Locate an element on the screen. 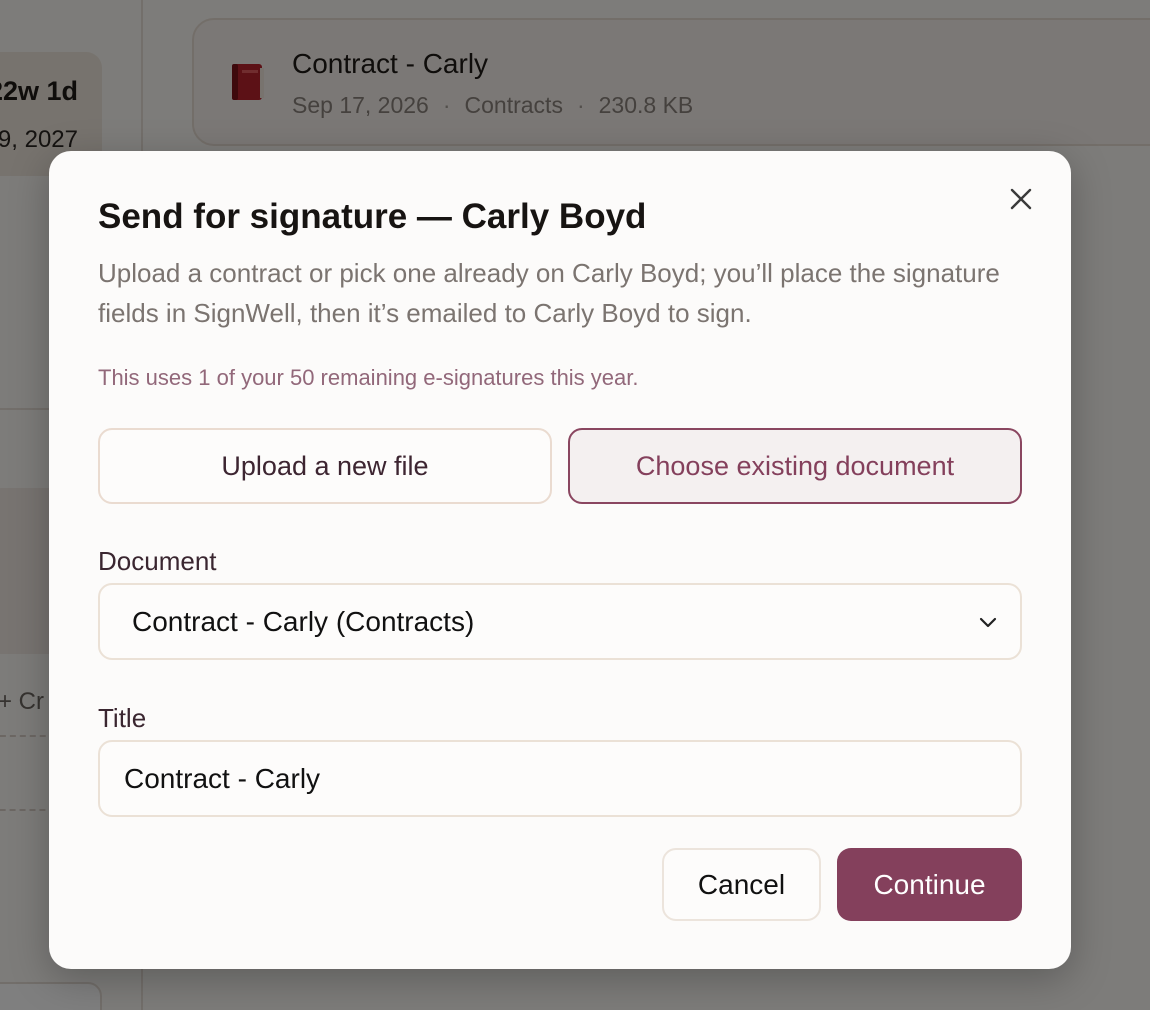 Image resolution: width=1150 pixels, height=1010 pixels. document-select: Contract - Carly (Contracts) is located at coordinates (560, 621).